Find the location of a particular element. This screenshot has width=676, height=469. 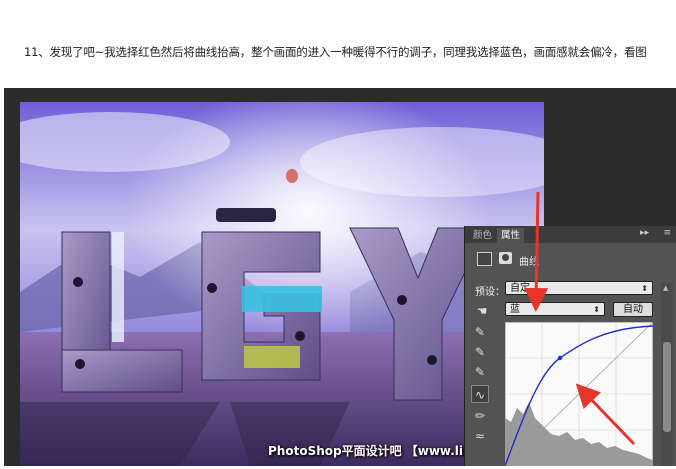

smooth-icon: ≈ is located at coordinates (480, 436).